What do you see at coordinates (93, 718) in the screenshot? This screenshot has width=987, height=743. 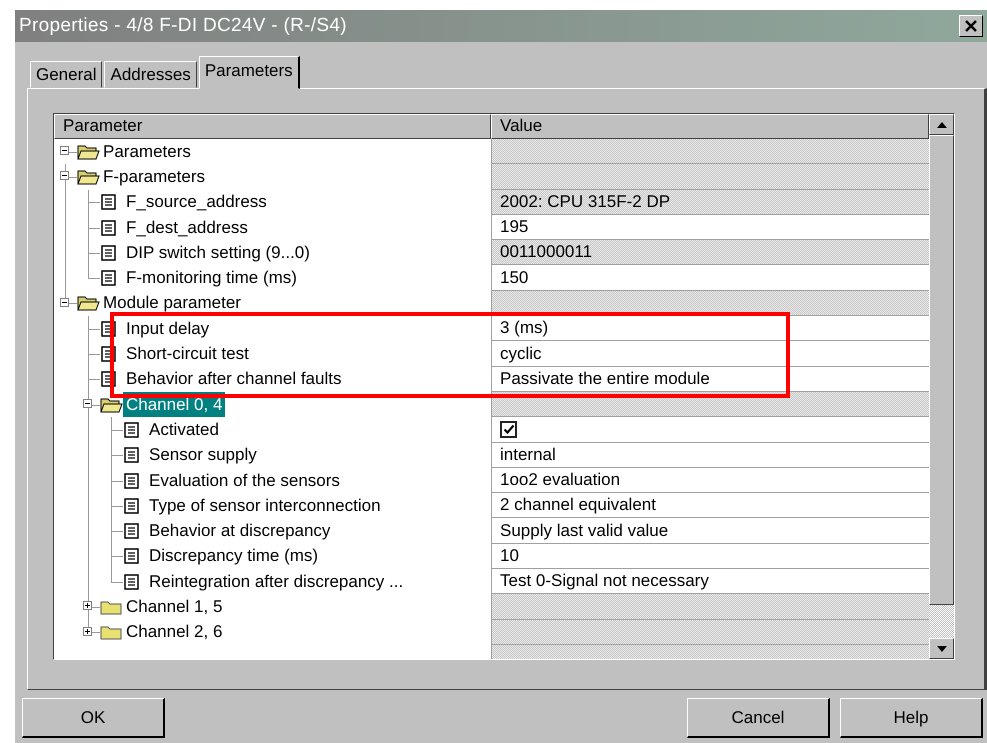 I see `ok-button: OK` at bounding box center [93, 718].